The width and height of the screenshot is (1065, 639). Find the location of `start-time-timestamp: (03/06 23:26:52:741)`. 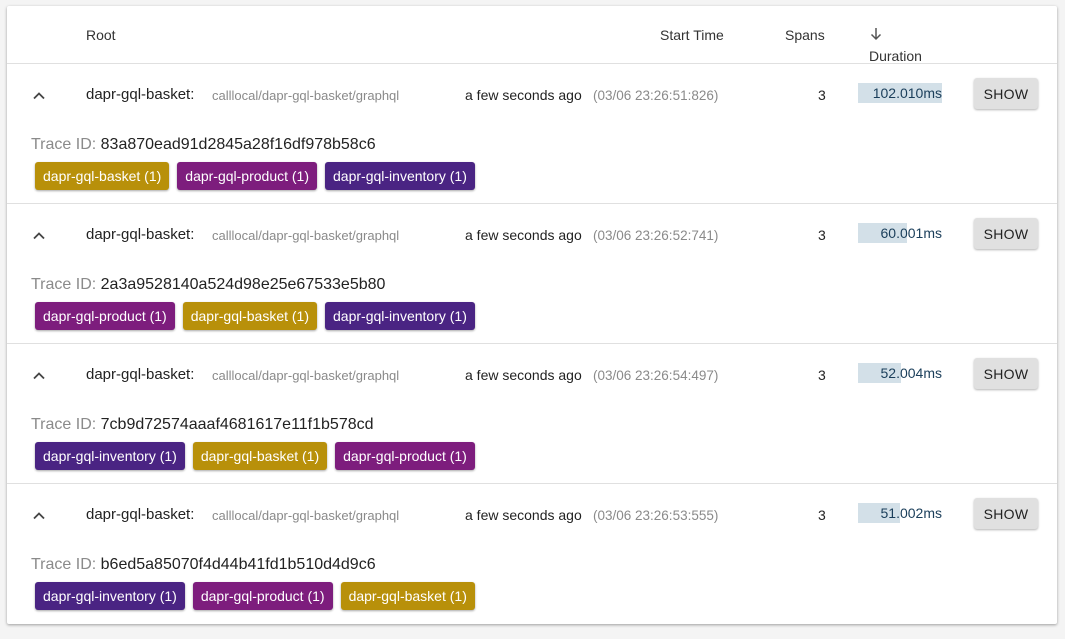

start-time-timestamp: (03/06 23:26:52:741) is located at coordinates (656, 235).